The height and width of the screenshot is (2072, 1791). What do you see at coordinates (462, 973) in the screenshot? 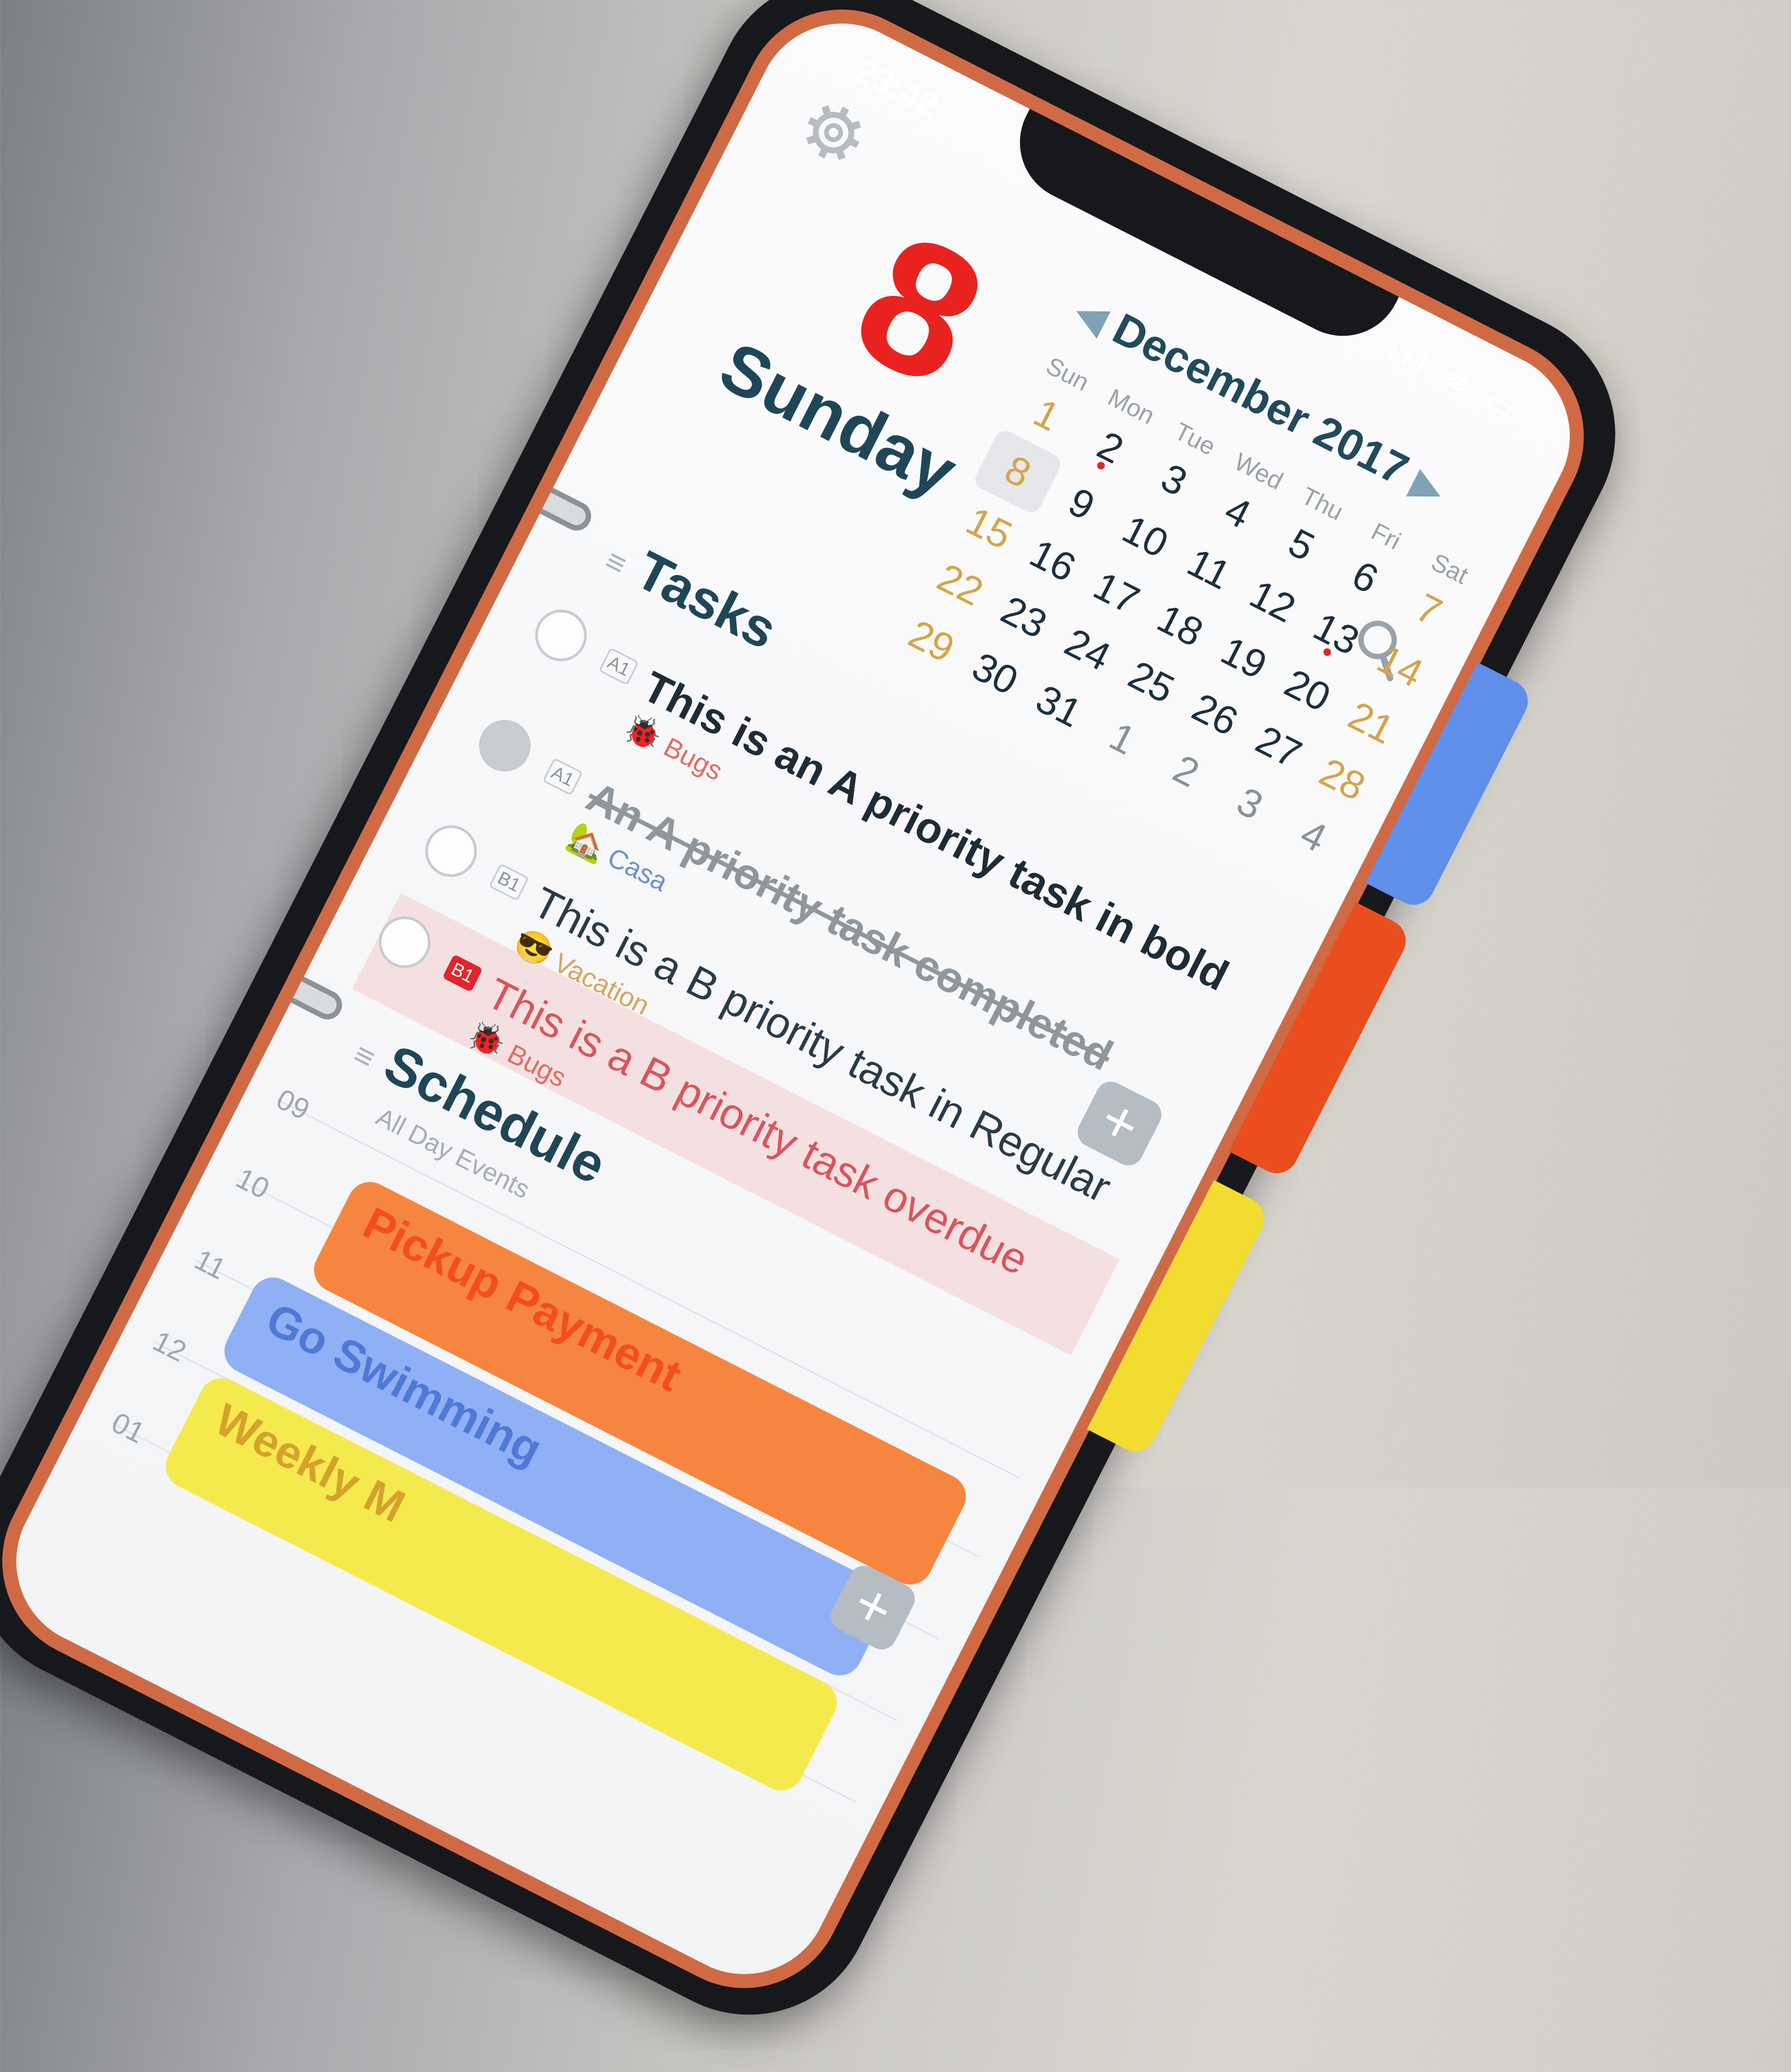
I see `priority-badge-overdue: B1` at bounding box center [462, 973].